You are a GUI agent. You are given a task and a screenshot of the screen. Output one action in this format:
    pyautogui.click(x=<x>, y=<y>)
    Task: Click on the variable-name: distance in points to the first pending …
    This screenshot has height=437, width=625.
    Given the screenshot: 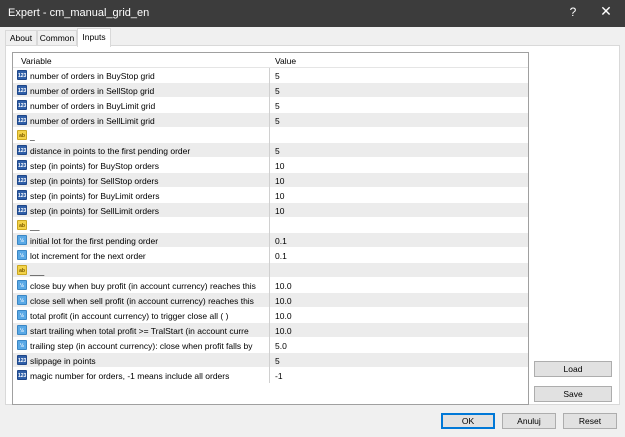 What is the action you would take?
    pyautogui.click(x=110, y=151)
    